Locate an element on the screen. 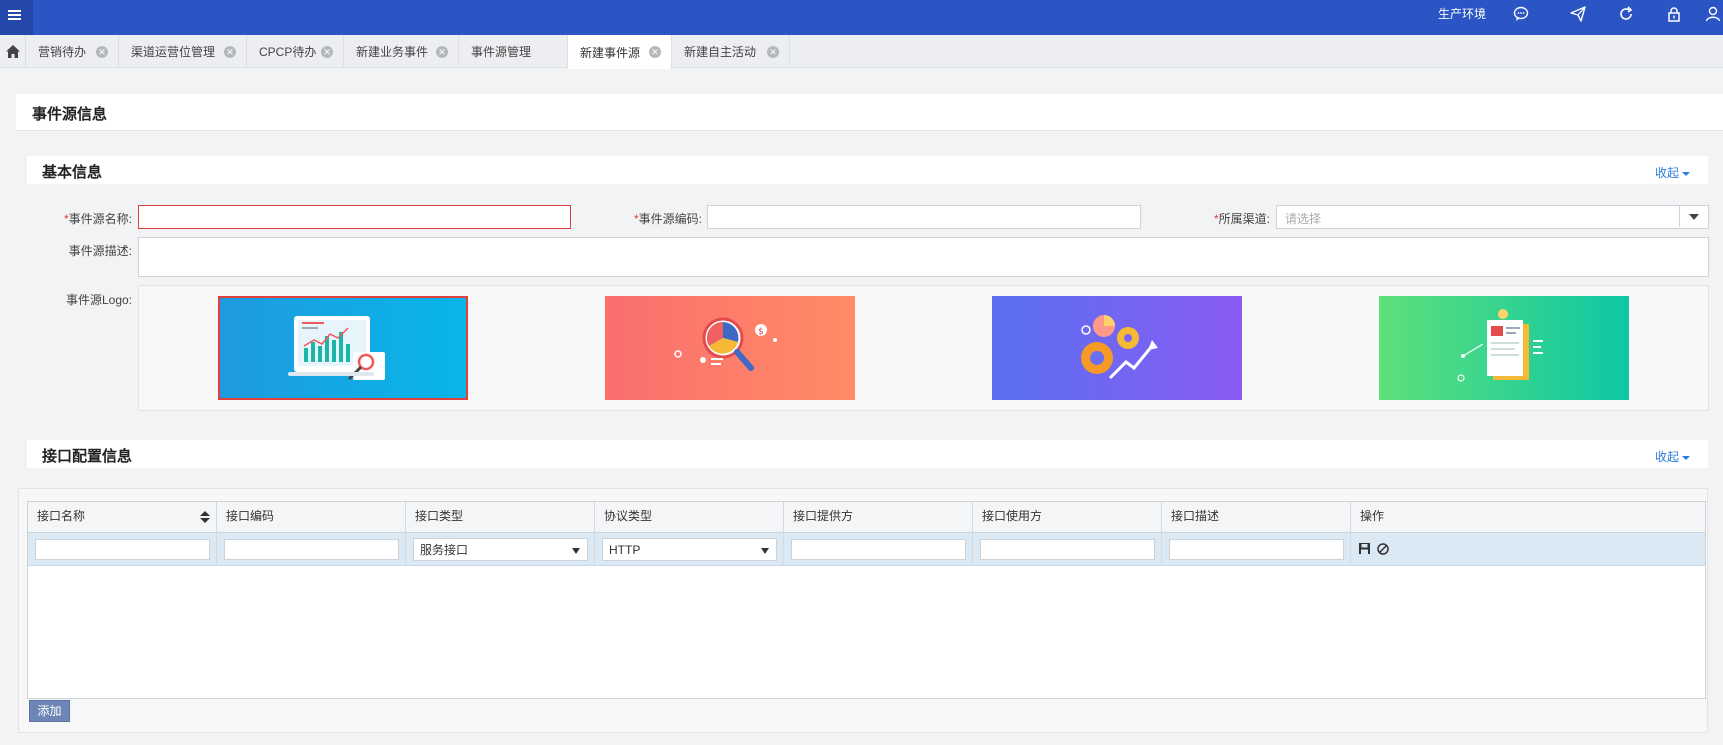 This screenshot has height=745, width=1723. column-header: 协议类型 is located at coordinates (689, 517).